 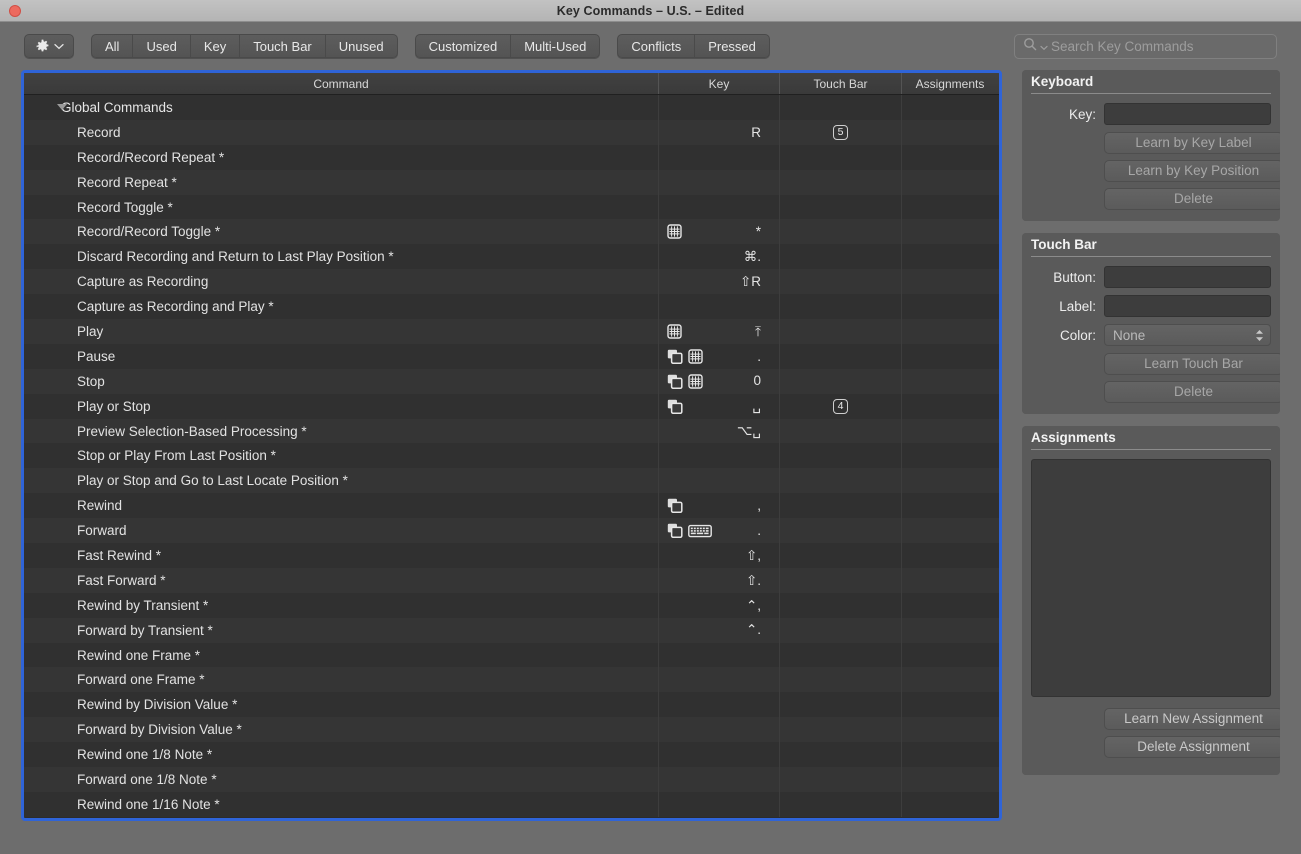 What do you see at coordinates (1044, 47) in the screenshot?
I see `search-chevron-down-icon` at bounding box center [1044, 47].